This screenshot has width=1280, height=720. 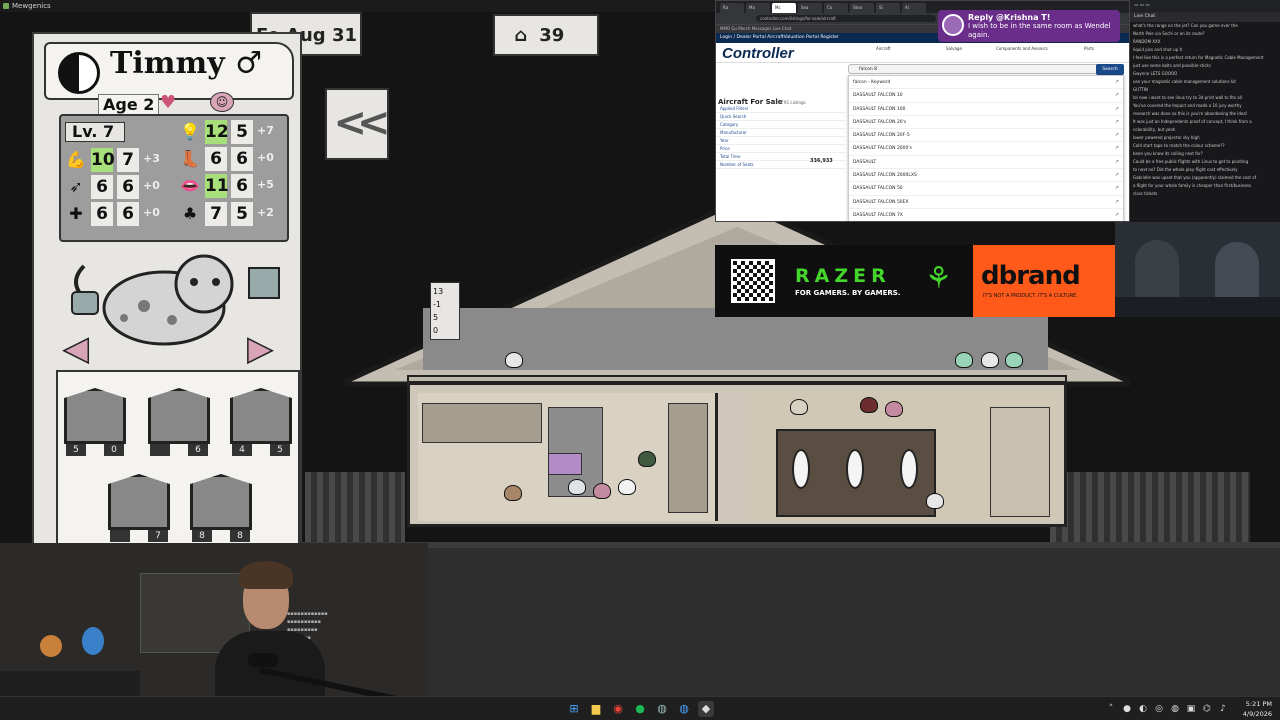 I want to click on razer-wordmark: RAZER, so click(x=843, y=276).